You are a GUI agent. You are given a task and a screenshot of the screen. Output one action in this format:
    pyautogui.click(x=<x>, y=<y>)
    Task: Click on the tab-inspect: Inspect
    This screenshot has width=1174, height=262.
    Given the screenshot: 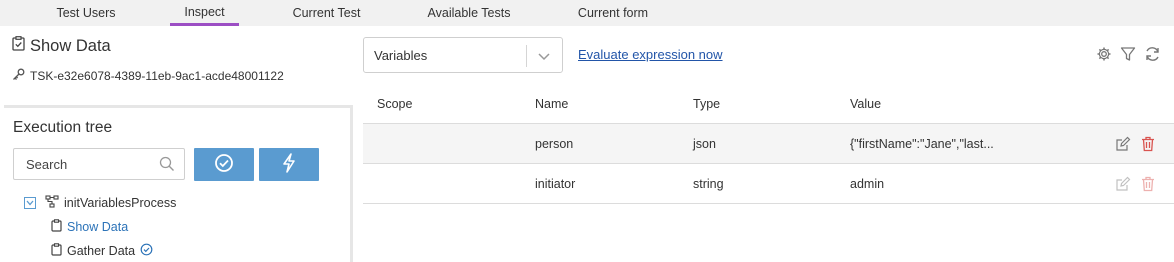 What is the action you would take?
    pyautogui.click(x=204, y=13)
    